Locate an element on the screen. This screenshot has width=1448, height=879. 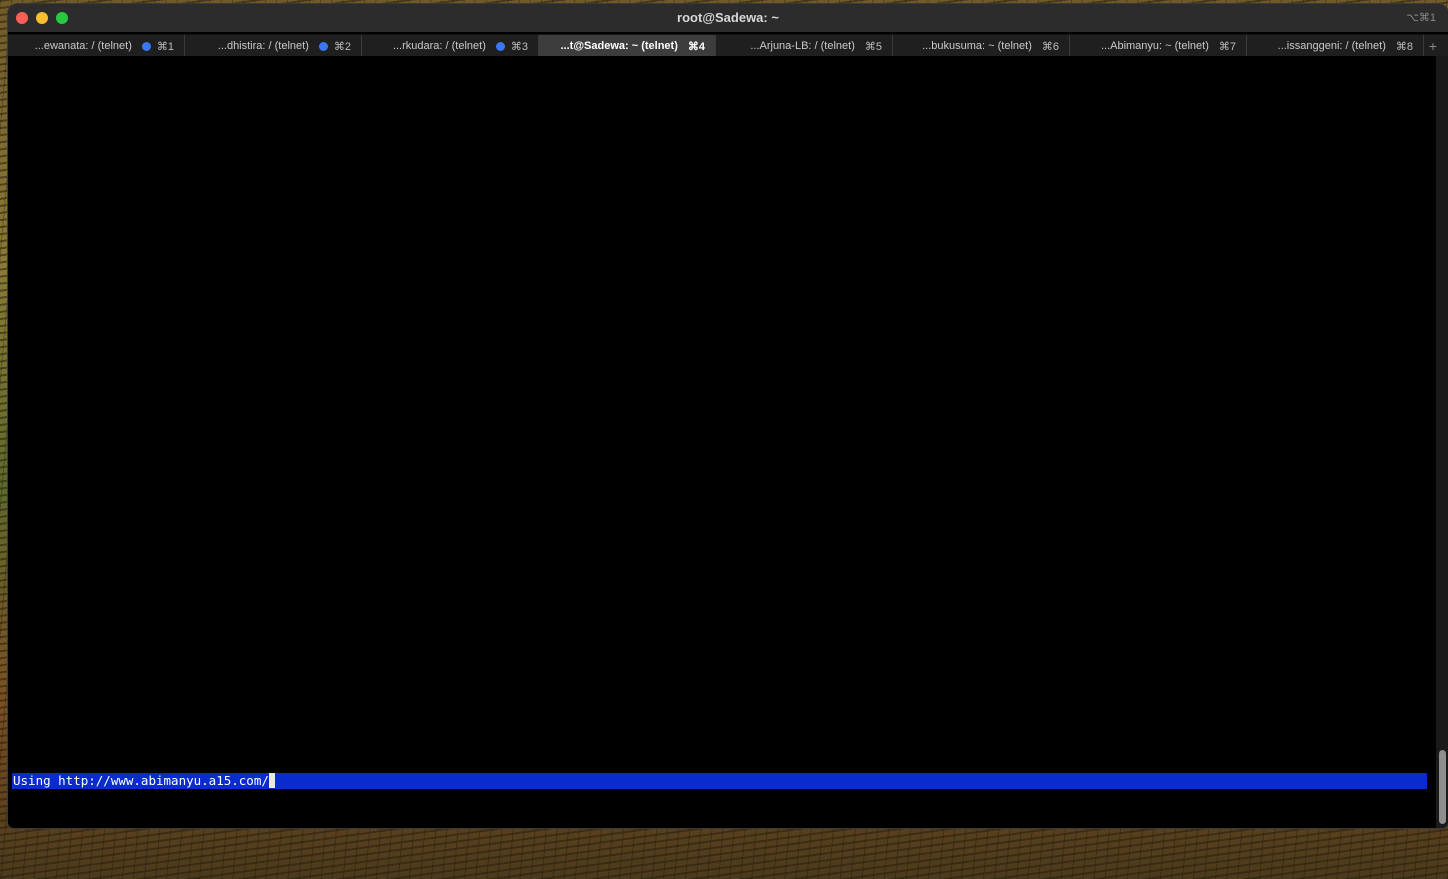
tab-3: ...rkudara: / (telnet) ⌘3 is located at coordinates (450, 46).